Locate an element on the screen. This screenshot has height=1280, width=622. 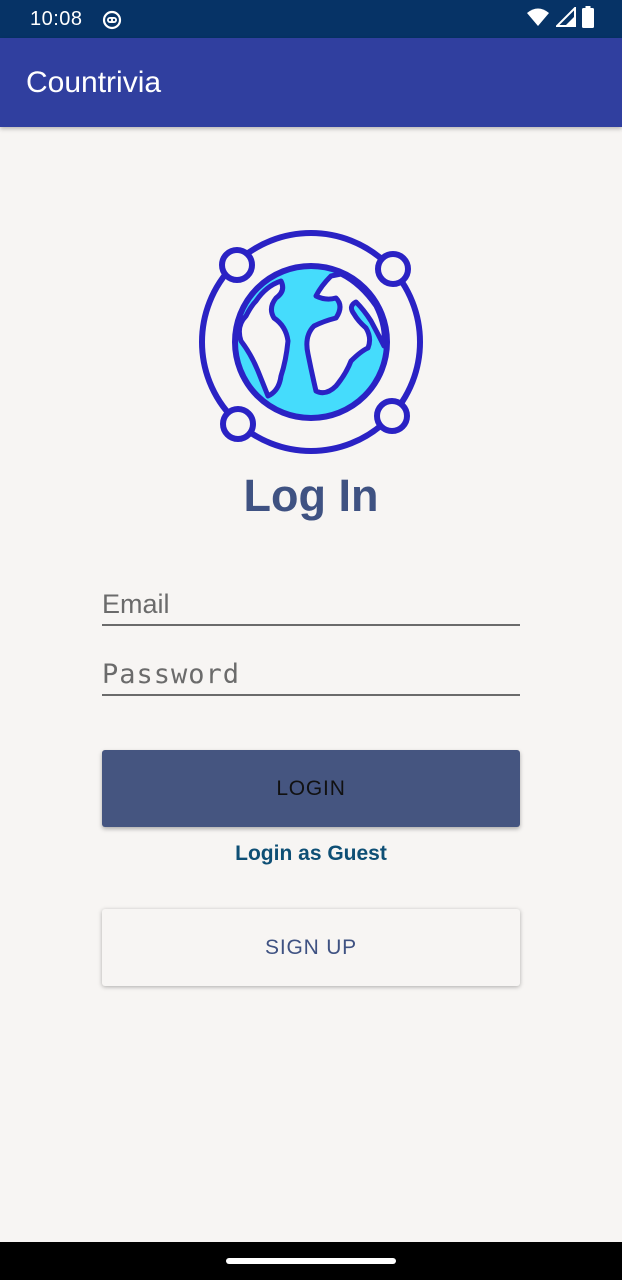
status-time: 10:08 is located at coordinates (56, 19).